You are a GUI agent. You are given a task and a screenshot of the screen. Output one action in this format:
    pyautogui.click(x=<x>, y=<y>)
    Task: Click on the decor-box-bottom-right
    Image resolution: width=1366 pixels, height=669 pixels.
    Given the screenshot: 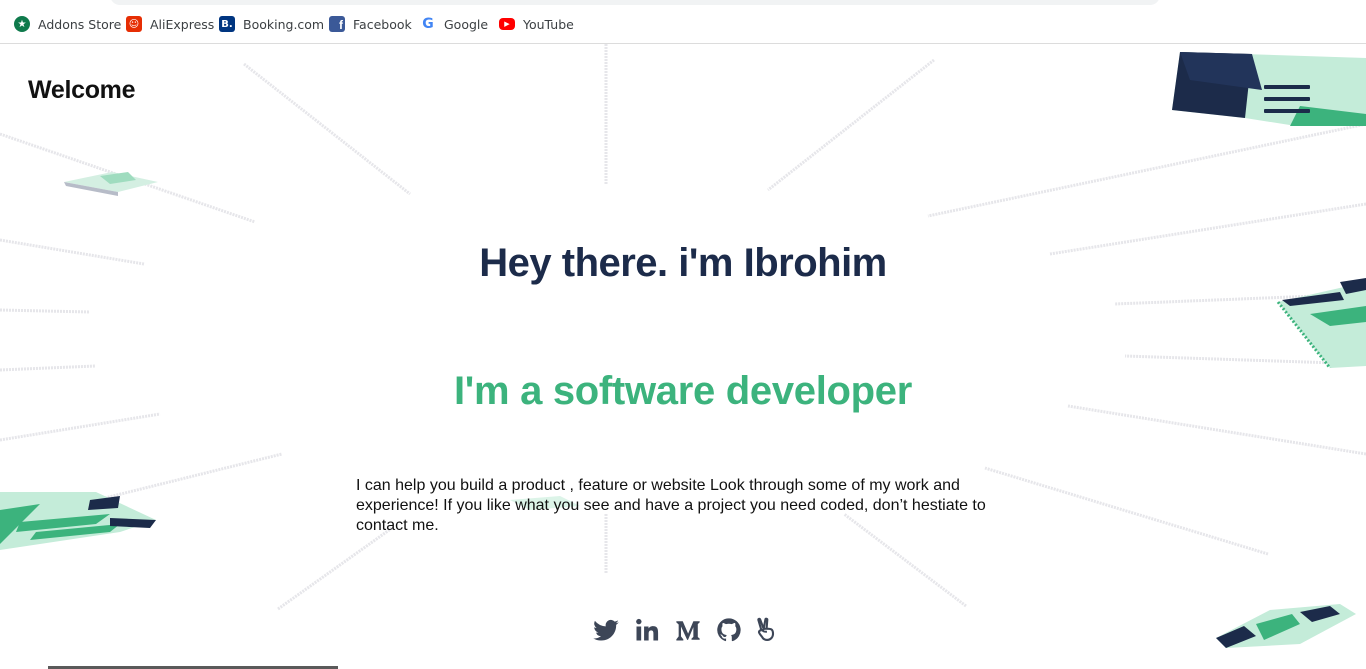 What is the action you would take?
    pyautogui.click(x=1286, y=626)
    